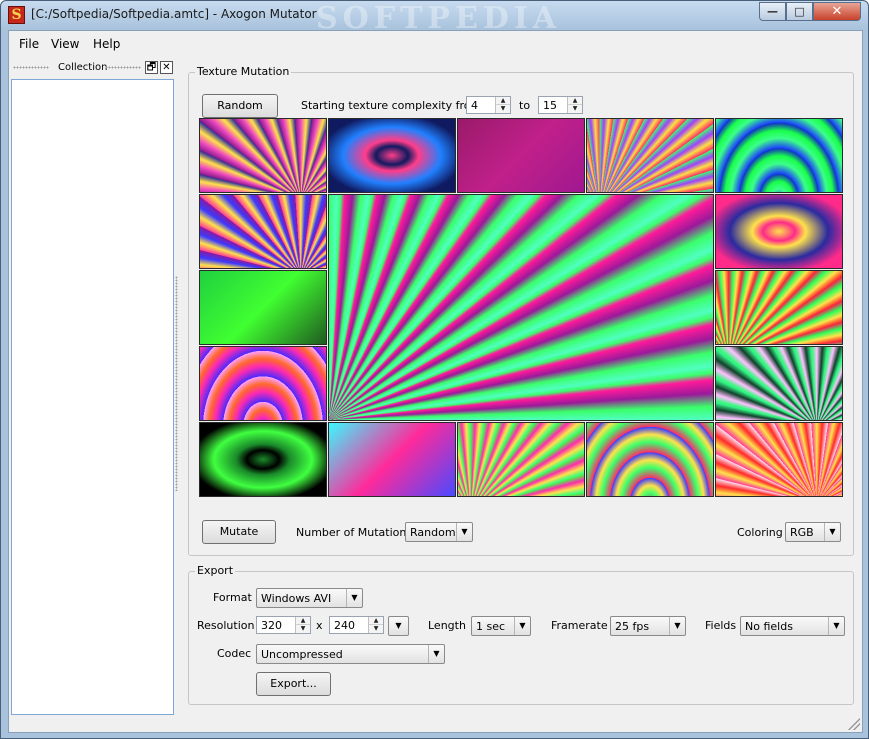  What do you see at coordinates (296, 598) in the screenshot?
I see `format-value: Windows AVI` at bounding box center [296, 598].